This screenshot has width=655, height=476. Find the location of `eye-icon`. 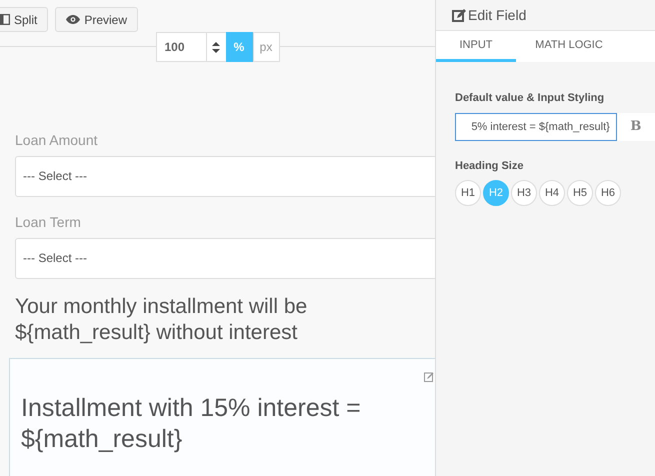

eye-icon is located at coordinates (73, 19).